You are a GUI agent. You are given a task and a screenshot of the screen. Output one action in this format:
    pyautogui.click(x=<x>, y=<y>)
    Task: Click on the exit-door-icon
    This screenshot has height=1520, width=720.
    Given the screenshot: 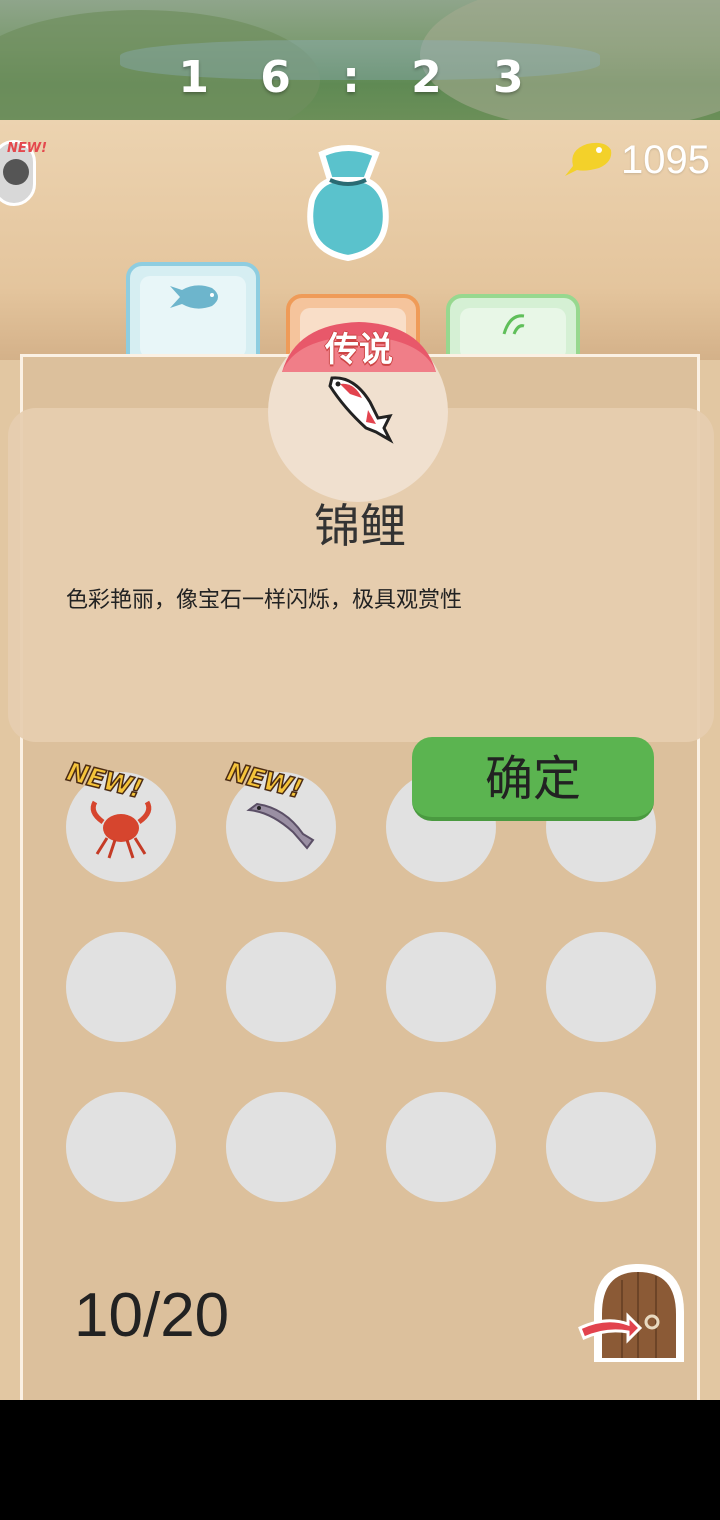 What is the action you would take?
    pyautogui.click(x=634, y=1312)
    